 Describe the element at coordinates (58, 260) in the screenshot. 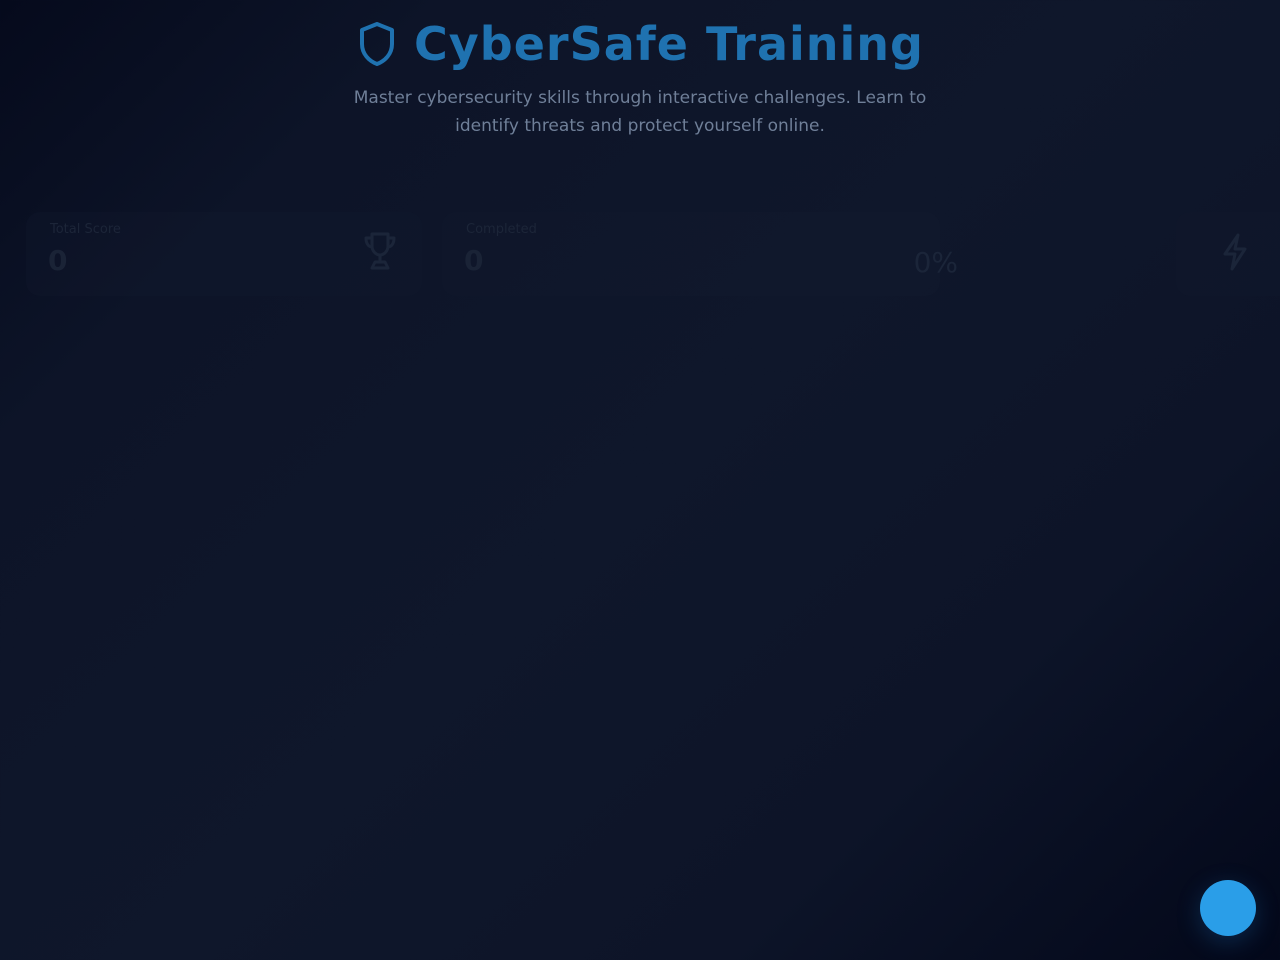

I see `total-score-value: 0` at that location.